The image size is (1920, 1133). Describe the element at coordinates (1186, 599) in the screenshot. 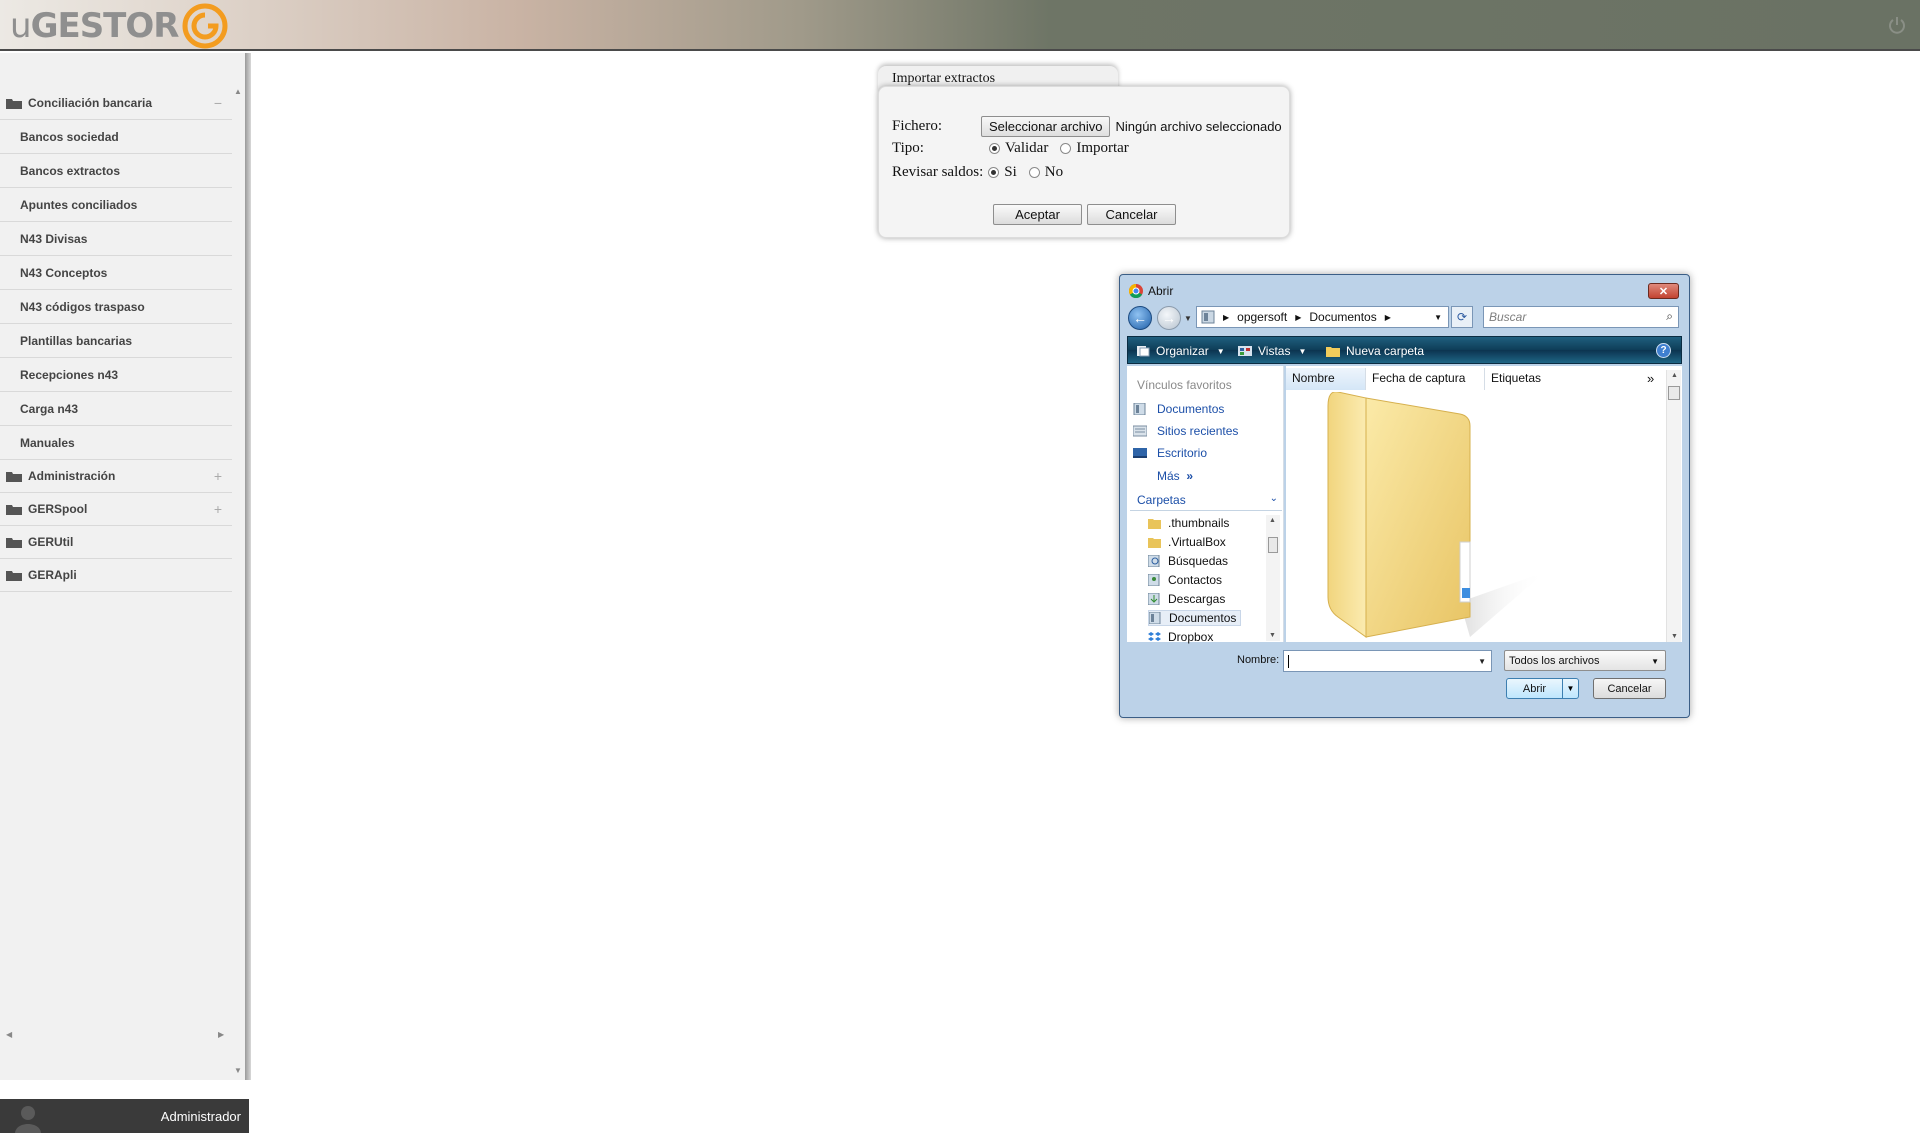

I see `folder-descargas: Descargas` at that location.